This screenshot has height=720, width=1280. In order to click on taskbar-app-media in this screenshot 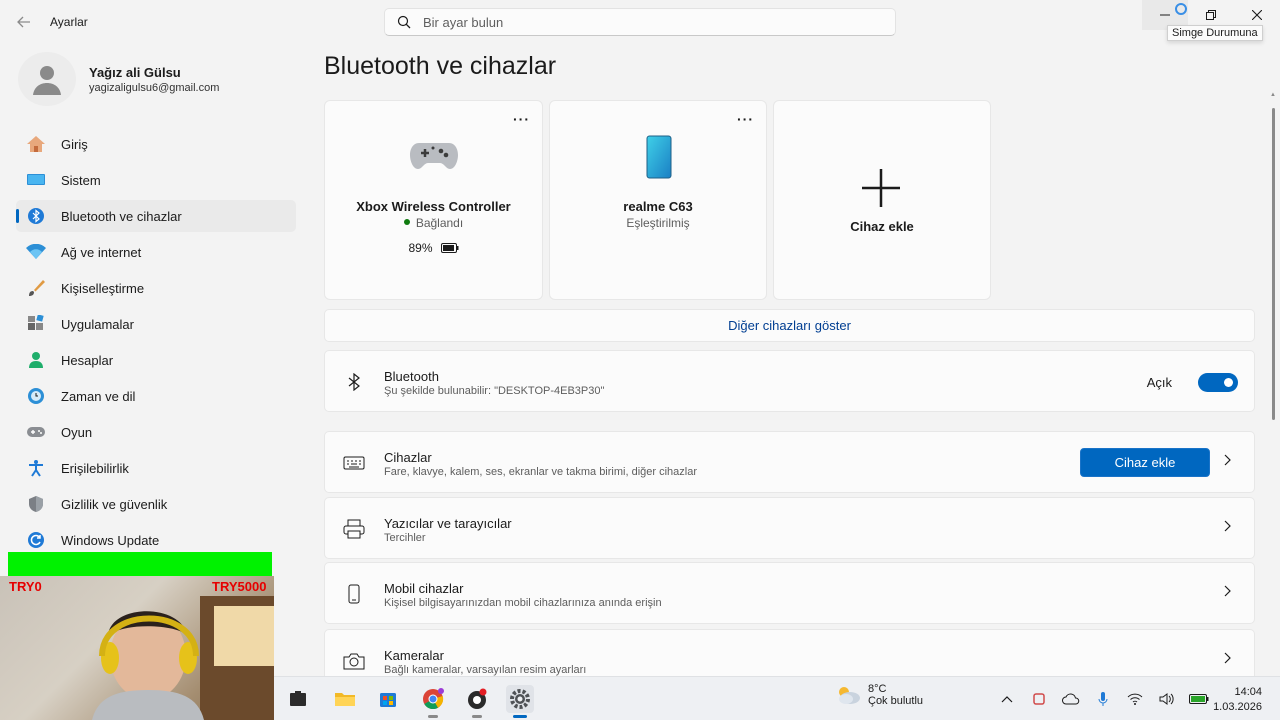, I will do `click(298, 699)`.